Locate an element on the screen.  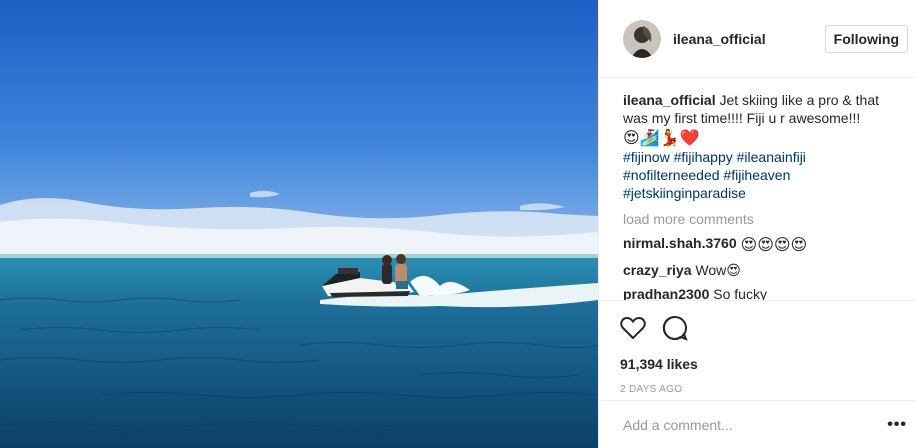
comment-text: 😍😍😍😍 is located at coordinates (774, 245).